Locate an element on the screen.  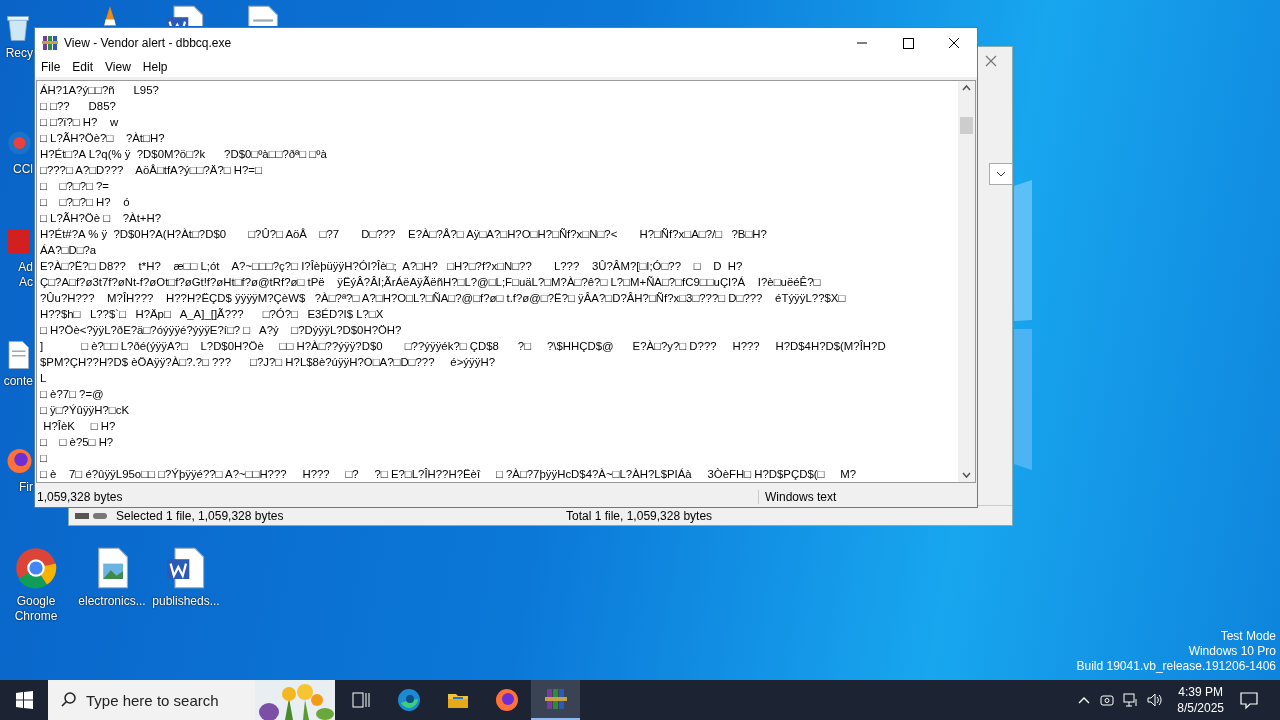
text-line: □ is located at coordinates (44, 458).